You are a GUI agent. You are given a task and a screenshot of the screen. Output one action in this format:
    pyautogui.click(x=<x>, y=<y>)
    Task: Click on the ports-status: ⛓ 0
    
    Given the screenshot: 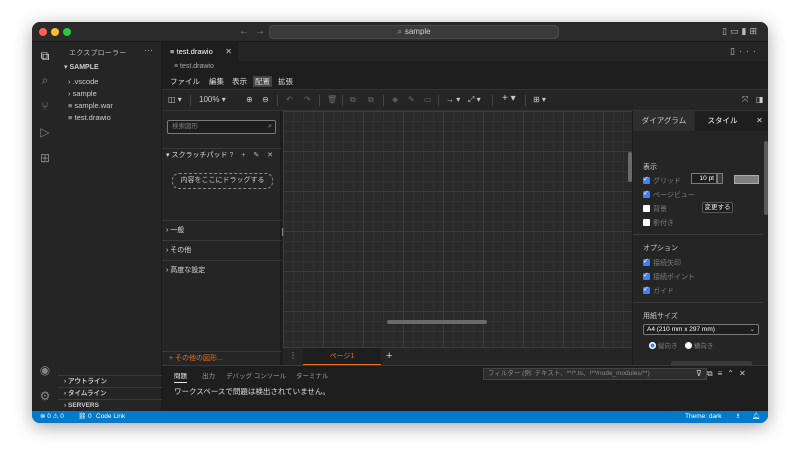 What is the action you would take?
    pyautogui.click(x=85, y=417)
    